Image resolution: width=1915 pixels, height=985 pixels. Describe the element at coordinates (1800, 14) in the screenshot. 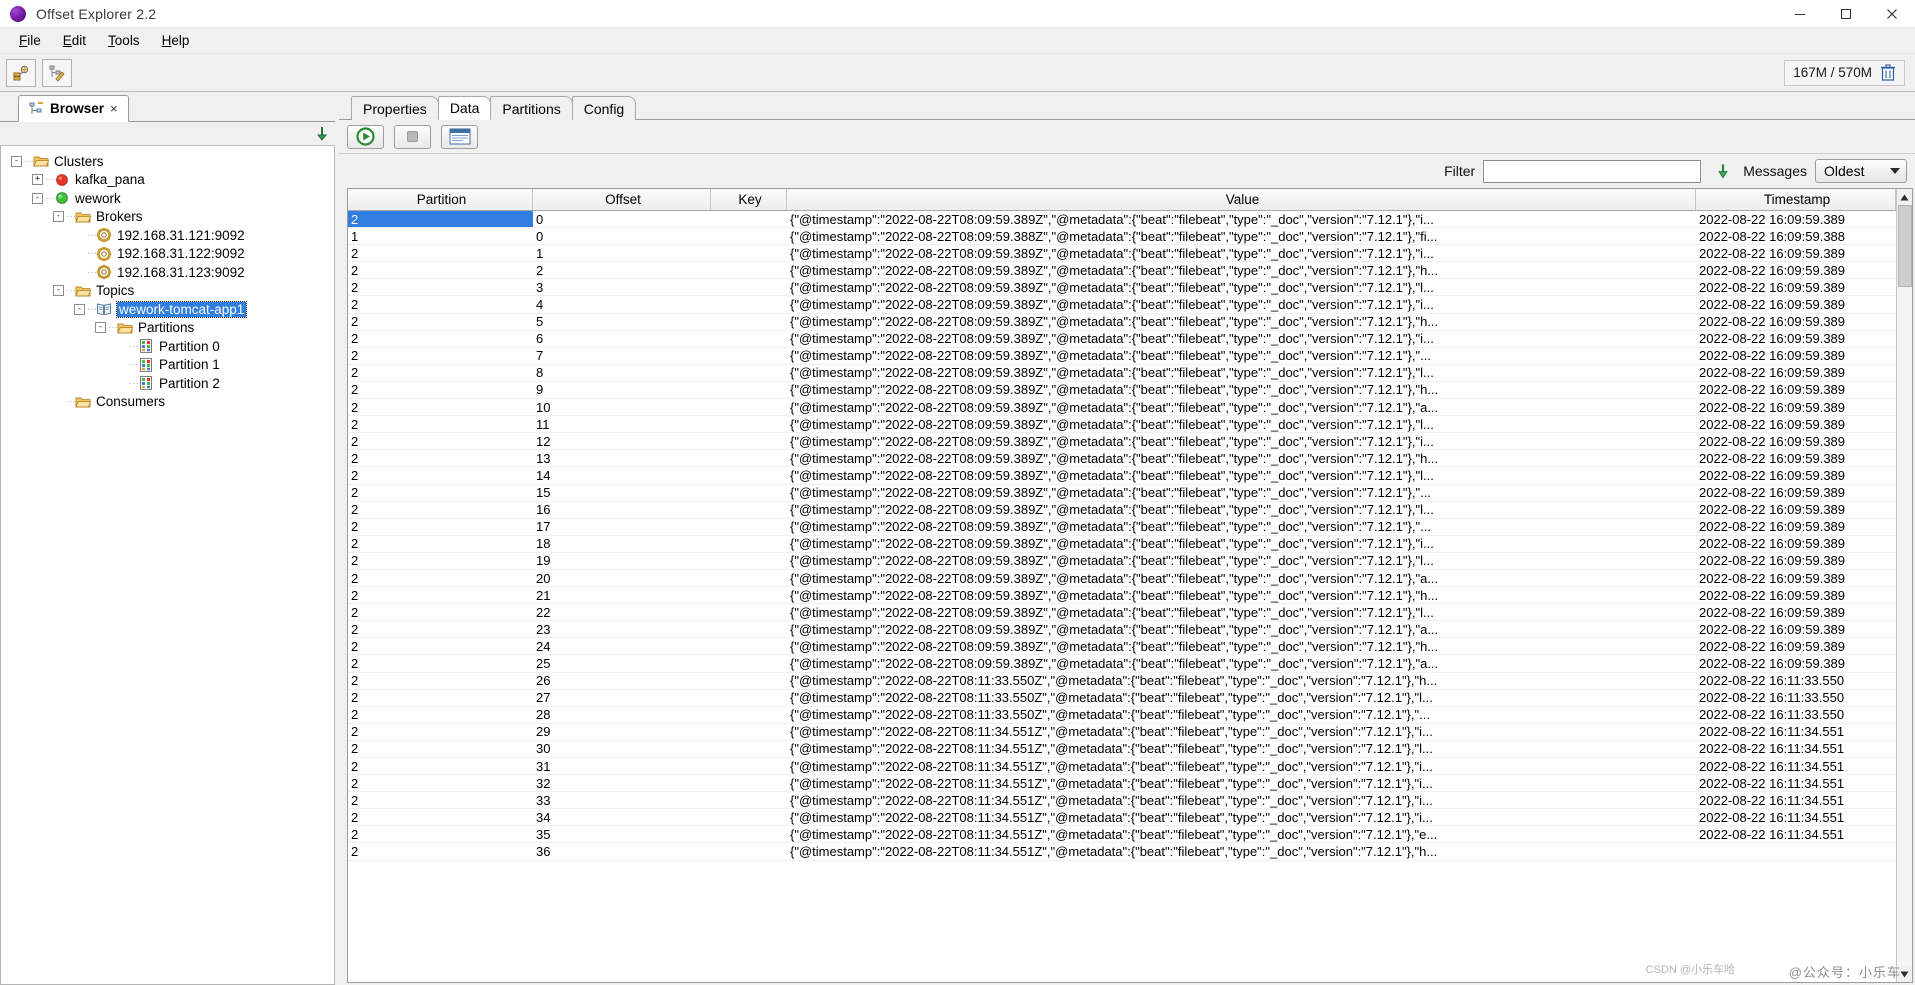

I see `minimize-button` at that location.